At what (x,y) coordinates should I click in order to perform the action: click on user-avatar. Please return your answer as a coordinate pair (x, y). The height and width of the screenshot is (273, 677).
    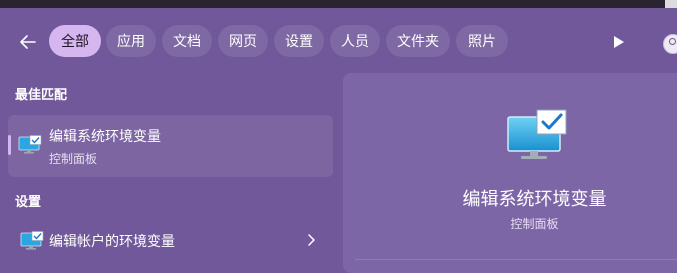
    Looking at the image, I should click on (670, 44).